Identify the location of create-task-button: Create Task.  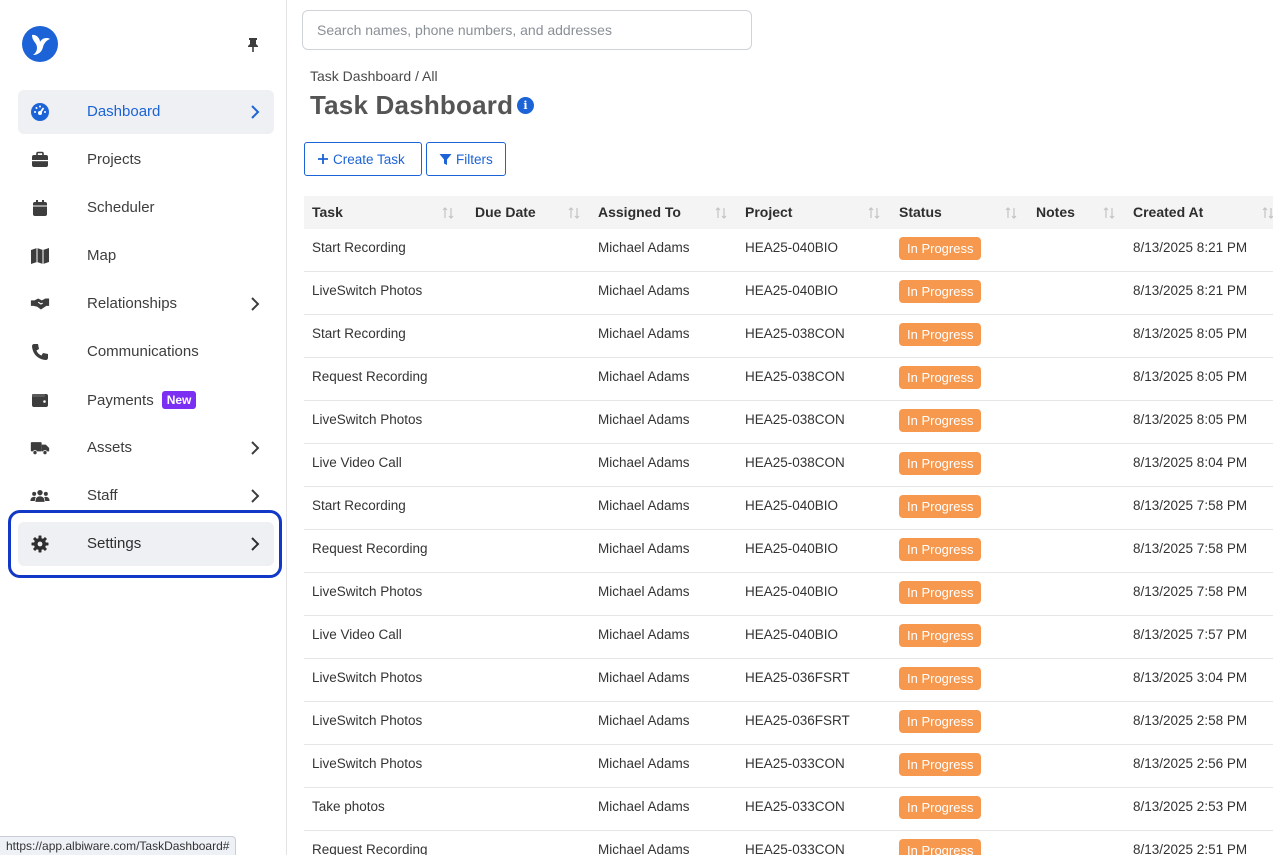
(363, 159).